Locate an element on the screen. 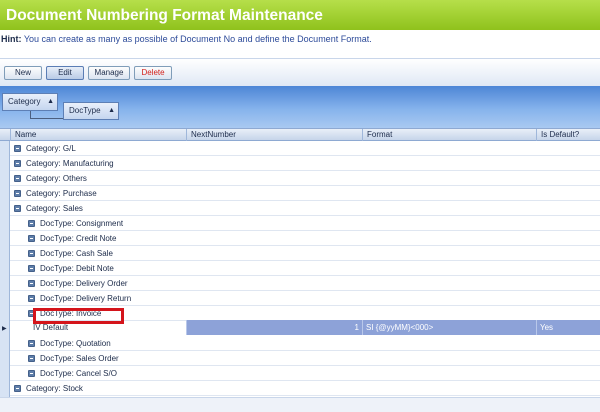 This screenshot has width=600, height=412. group-row-doctype: DocType: Delivery Return is located at coordinates (305, 298).